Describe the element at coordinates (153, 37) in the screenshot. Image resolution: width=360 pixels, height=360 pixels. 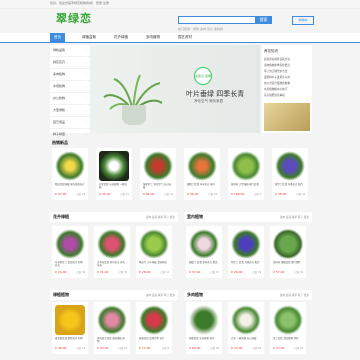
I see `nav-item-succulents: 多肉植物` at that location.